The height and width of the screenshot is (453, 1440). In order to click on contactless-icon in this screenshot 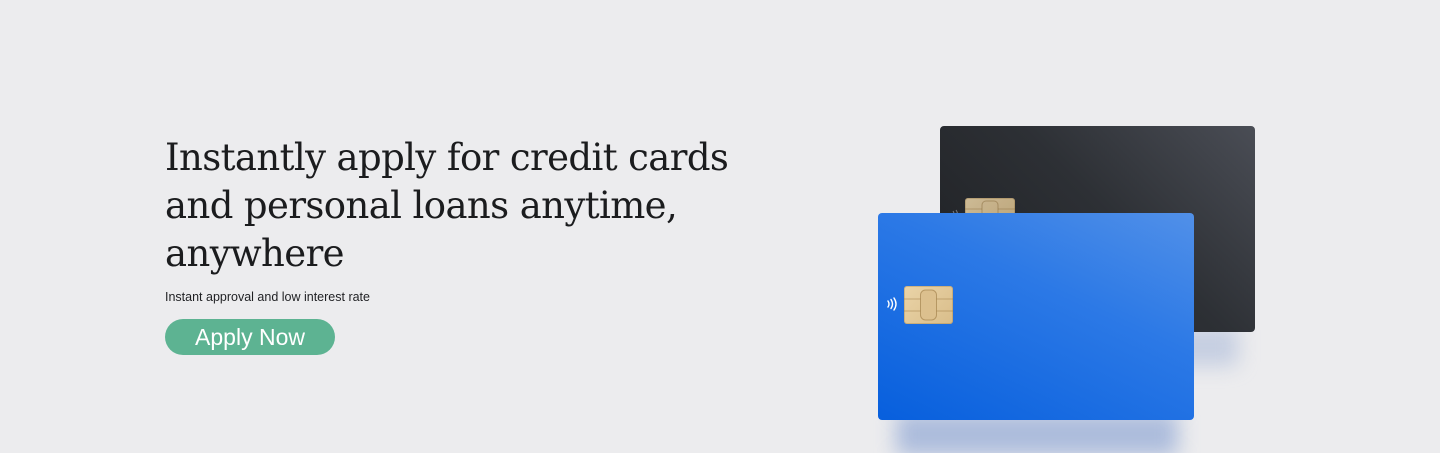, I will do `click(892, 304)`.